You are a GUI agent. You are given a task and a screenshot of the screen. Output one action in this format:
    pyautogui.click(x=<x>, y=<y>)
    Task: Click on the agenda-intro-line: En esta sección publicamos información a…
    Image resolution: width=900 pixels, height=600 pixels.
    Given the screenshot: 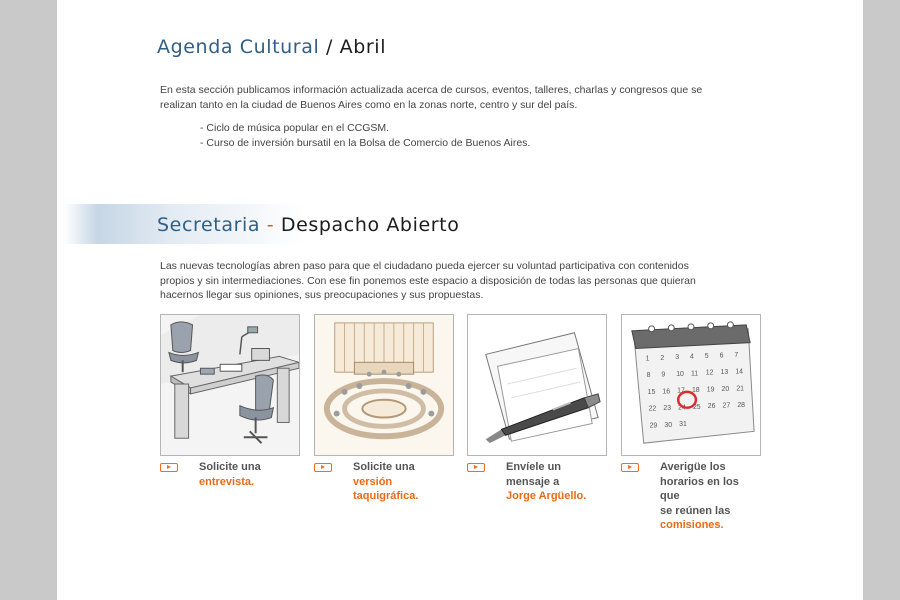 What is the action you would take?
    pyautogui.click(x=431, y=90)
    